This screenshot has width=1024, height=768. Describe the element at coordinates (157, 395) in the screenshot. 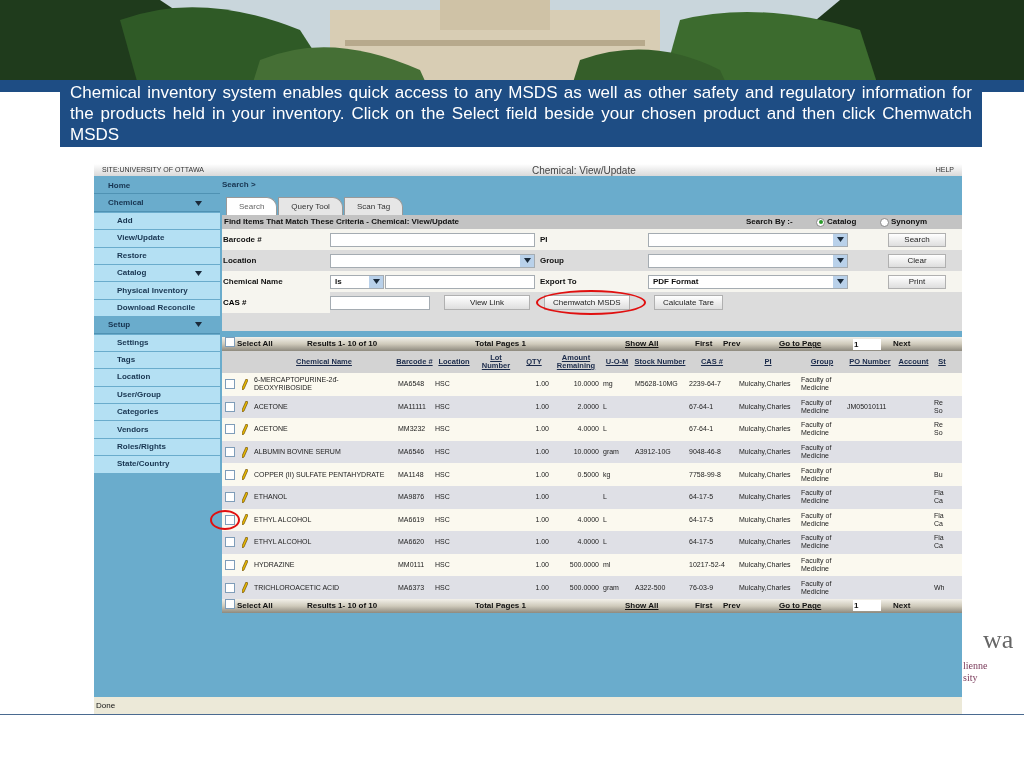

I see `sidebar-item: User/Group` at that location.